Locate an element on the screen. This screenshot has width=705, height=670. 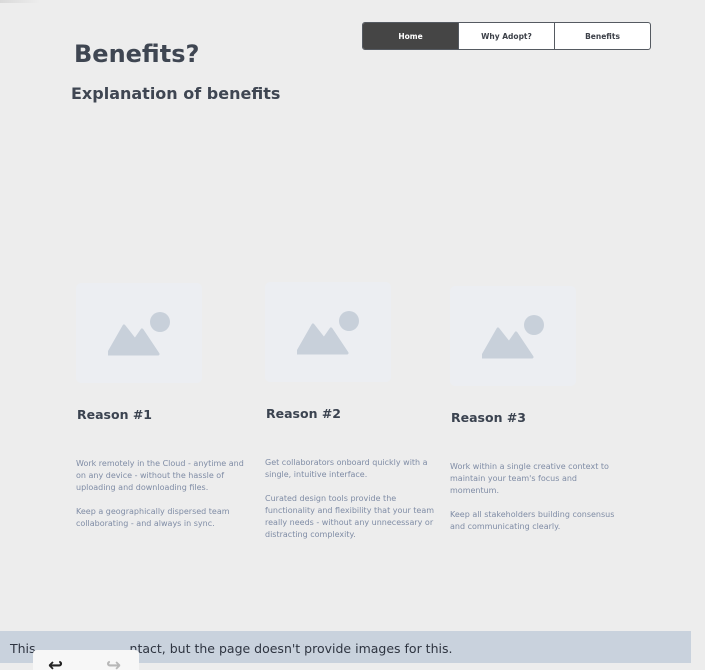
back-arrow-icon: ↩ is located at coordinates (55, 663).